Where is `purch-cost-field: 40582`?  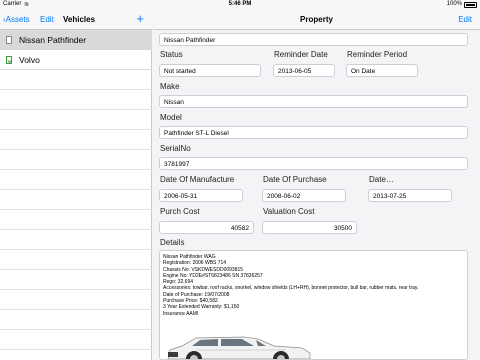
purch-cost-field: 40582 is located at coordinates (206, 227).